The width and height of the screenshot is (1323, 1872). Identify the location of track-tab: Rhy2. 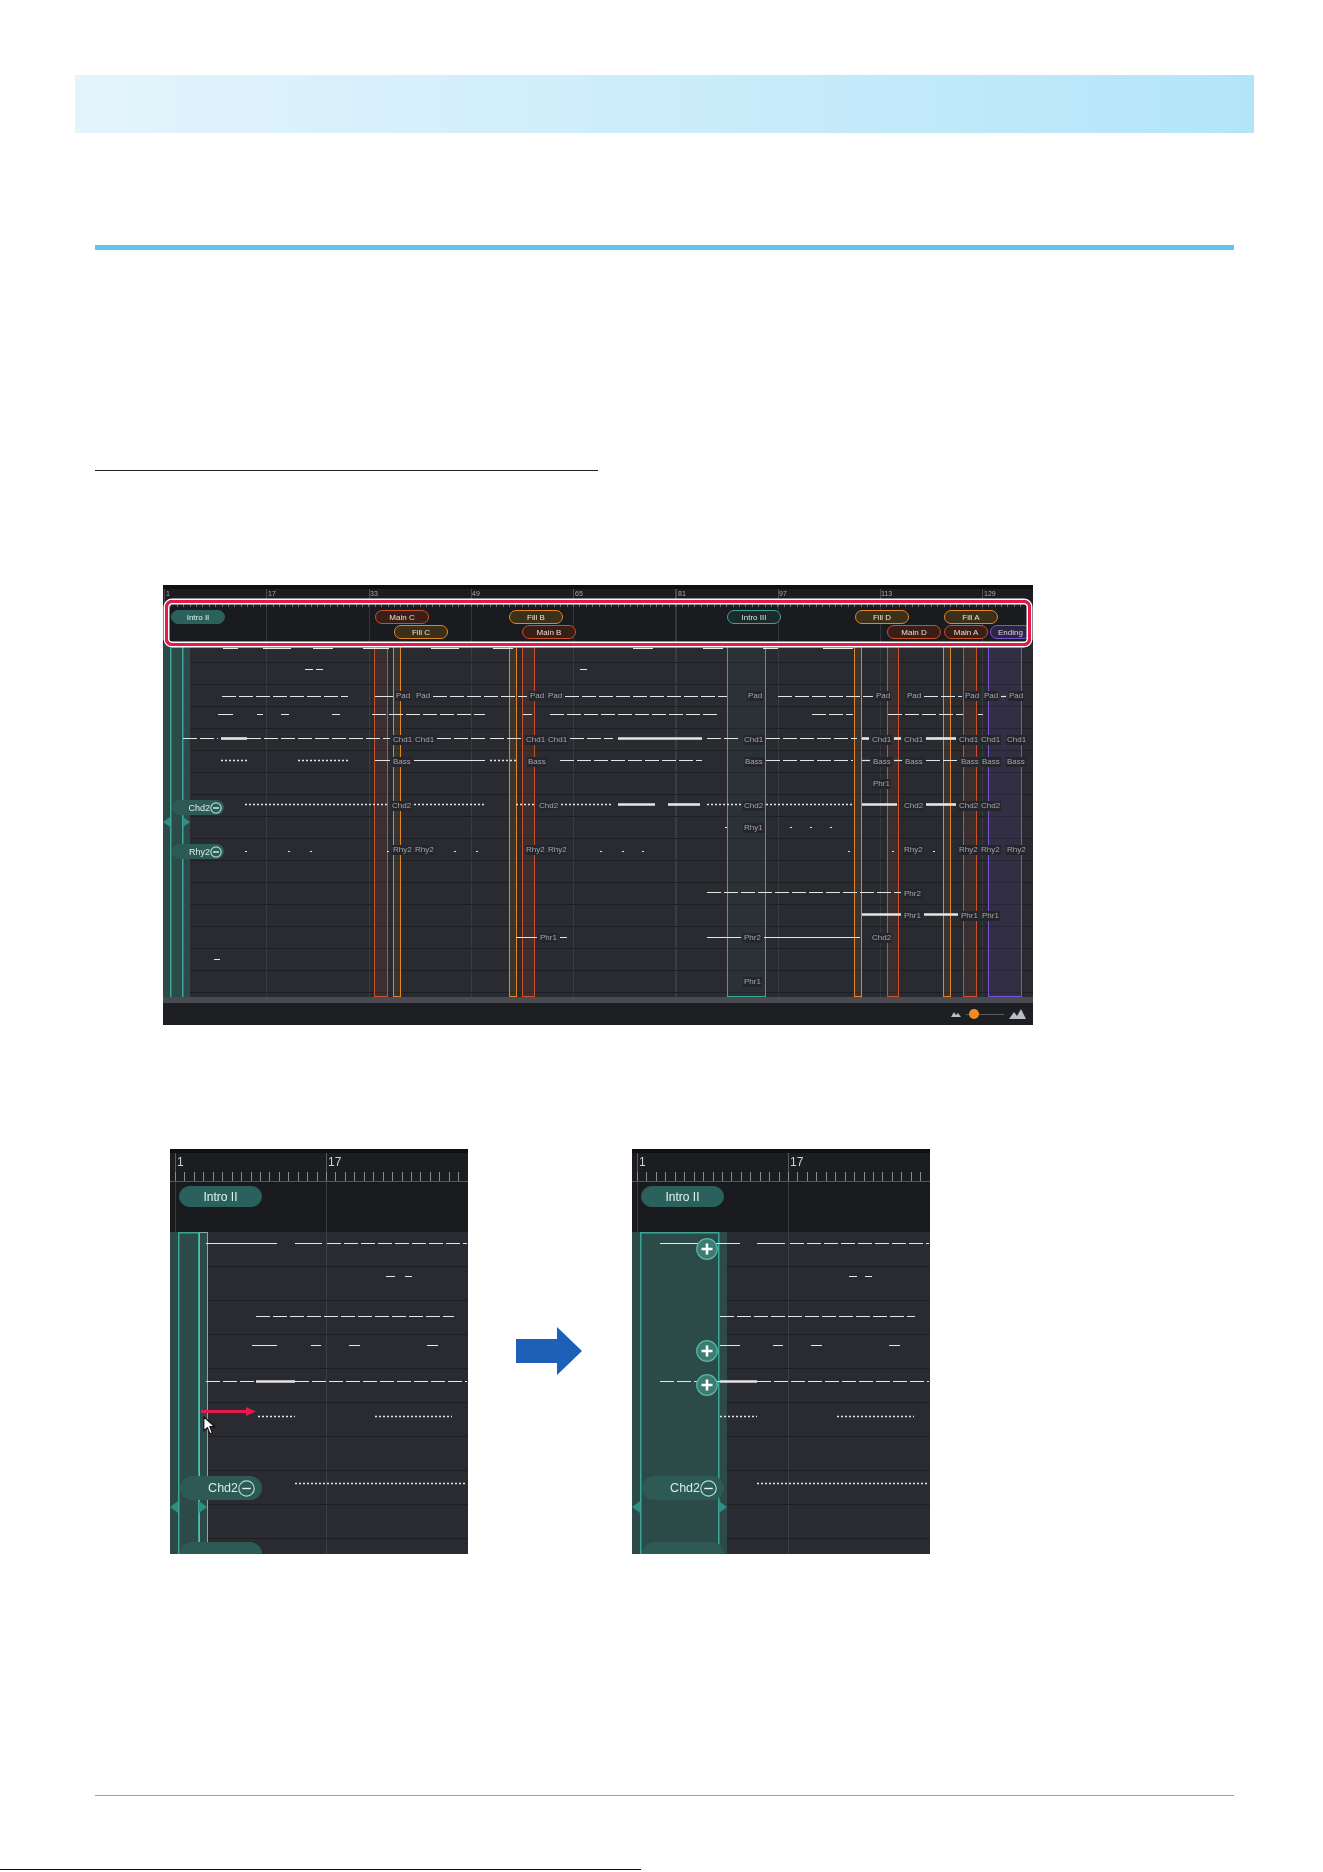
(198, 851).